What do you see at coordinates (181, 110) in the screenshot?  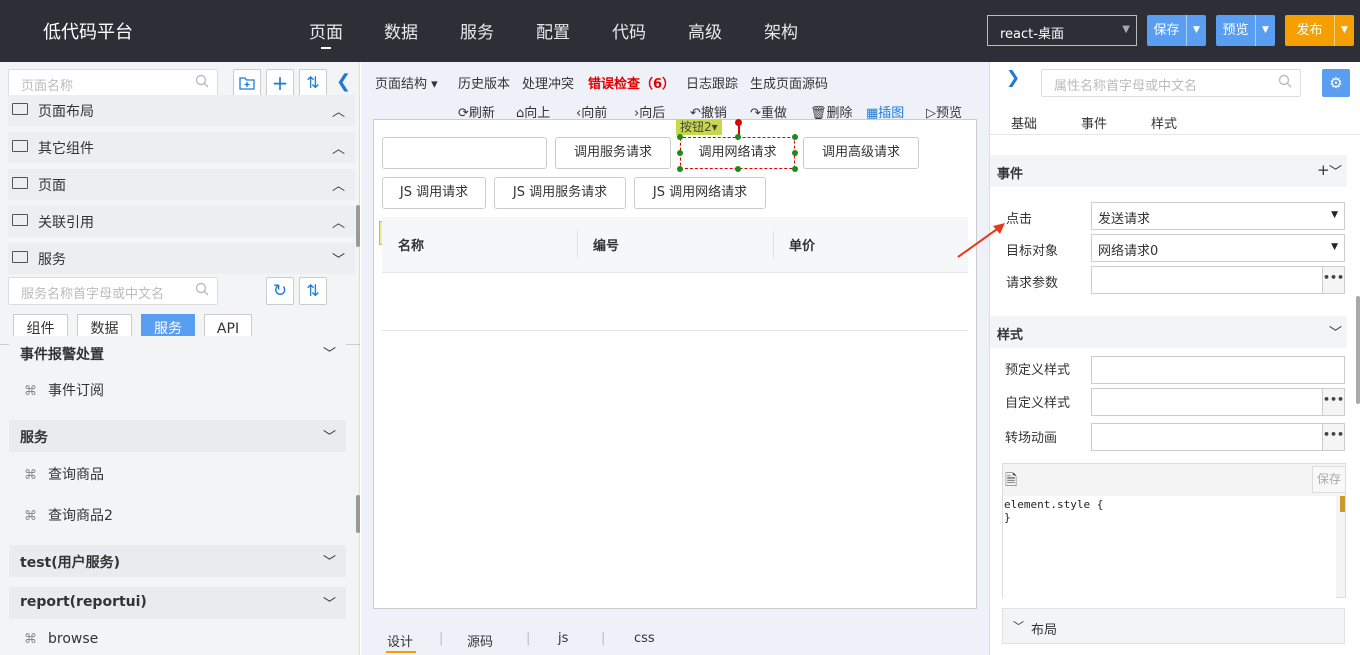 I see `section-page-layout: 页面布局 ︿` at bounding box center [181, 110].